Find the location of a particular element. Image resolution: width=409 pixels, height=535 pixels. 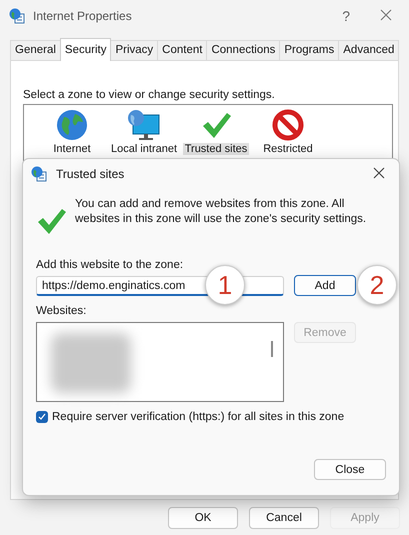

step-badge: 2 is located at coordinates (377, 285).